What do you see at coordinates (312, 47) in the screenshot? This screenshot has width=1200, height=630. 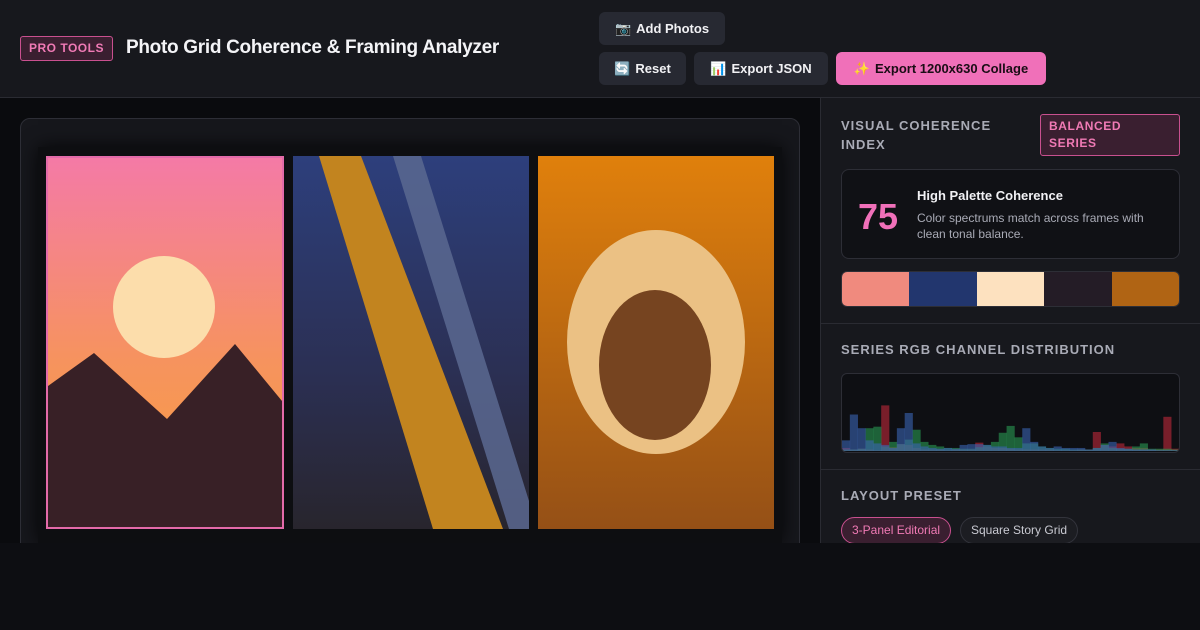 I see `app-title: Photo Grid Coherence & Framing Analyzer` at bounding box center [312, 47].